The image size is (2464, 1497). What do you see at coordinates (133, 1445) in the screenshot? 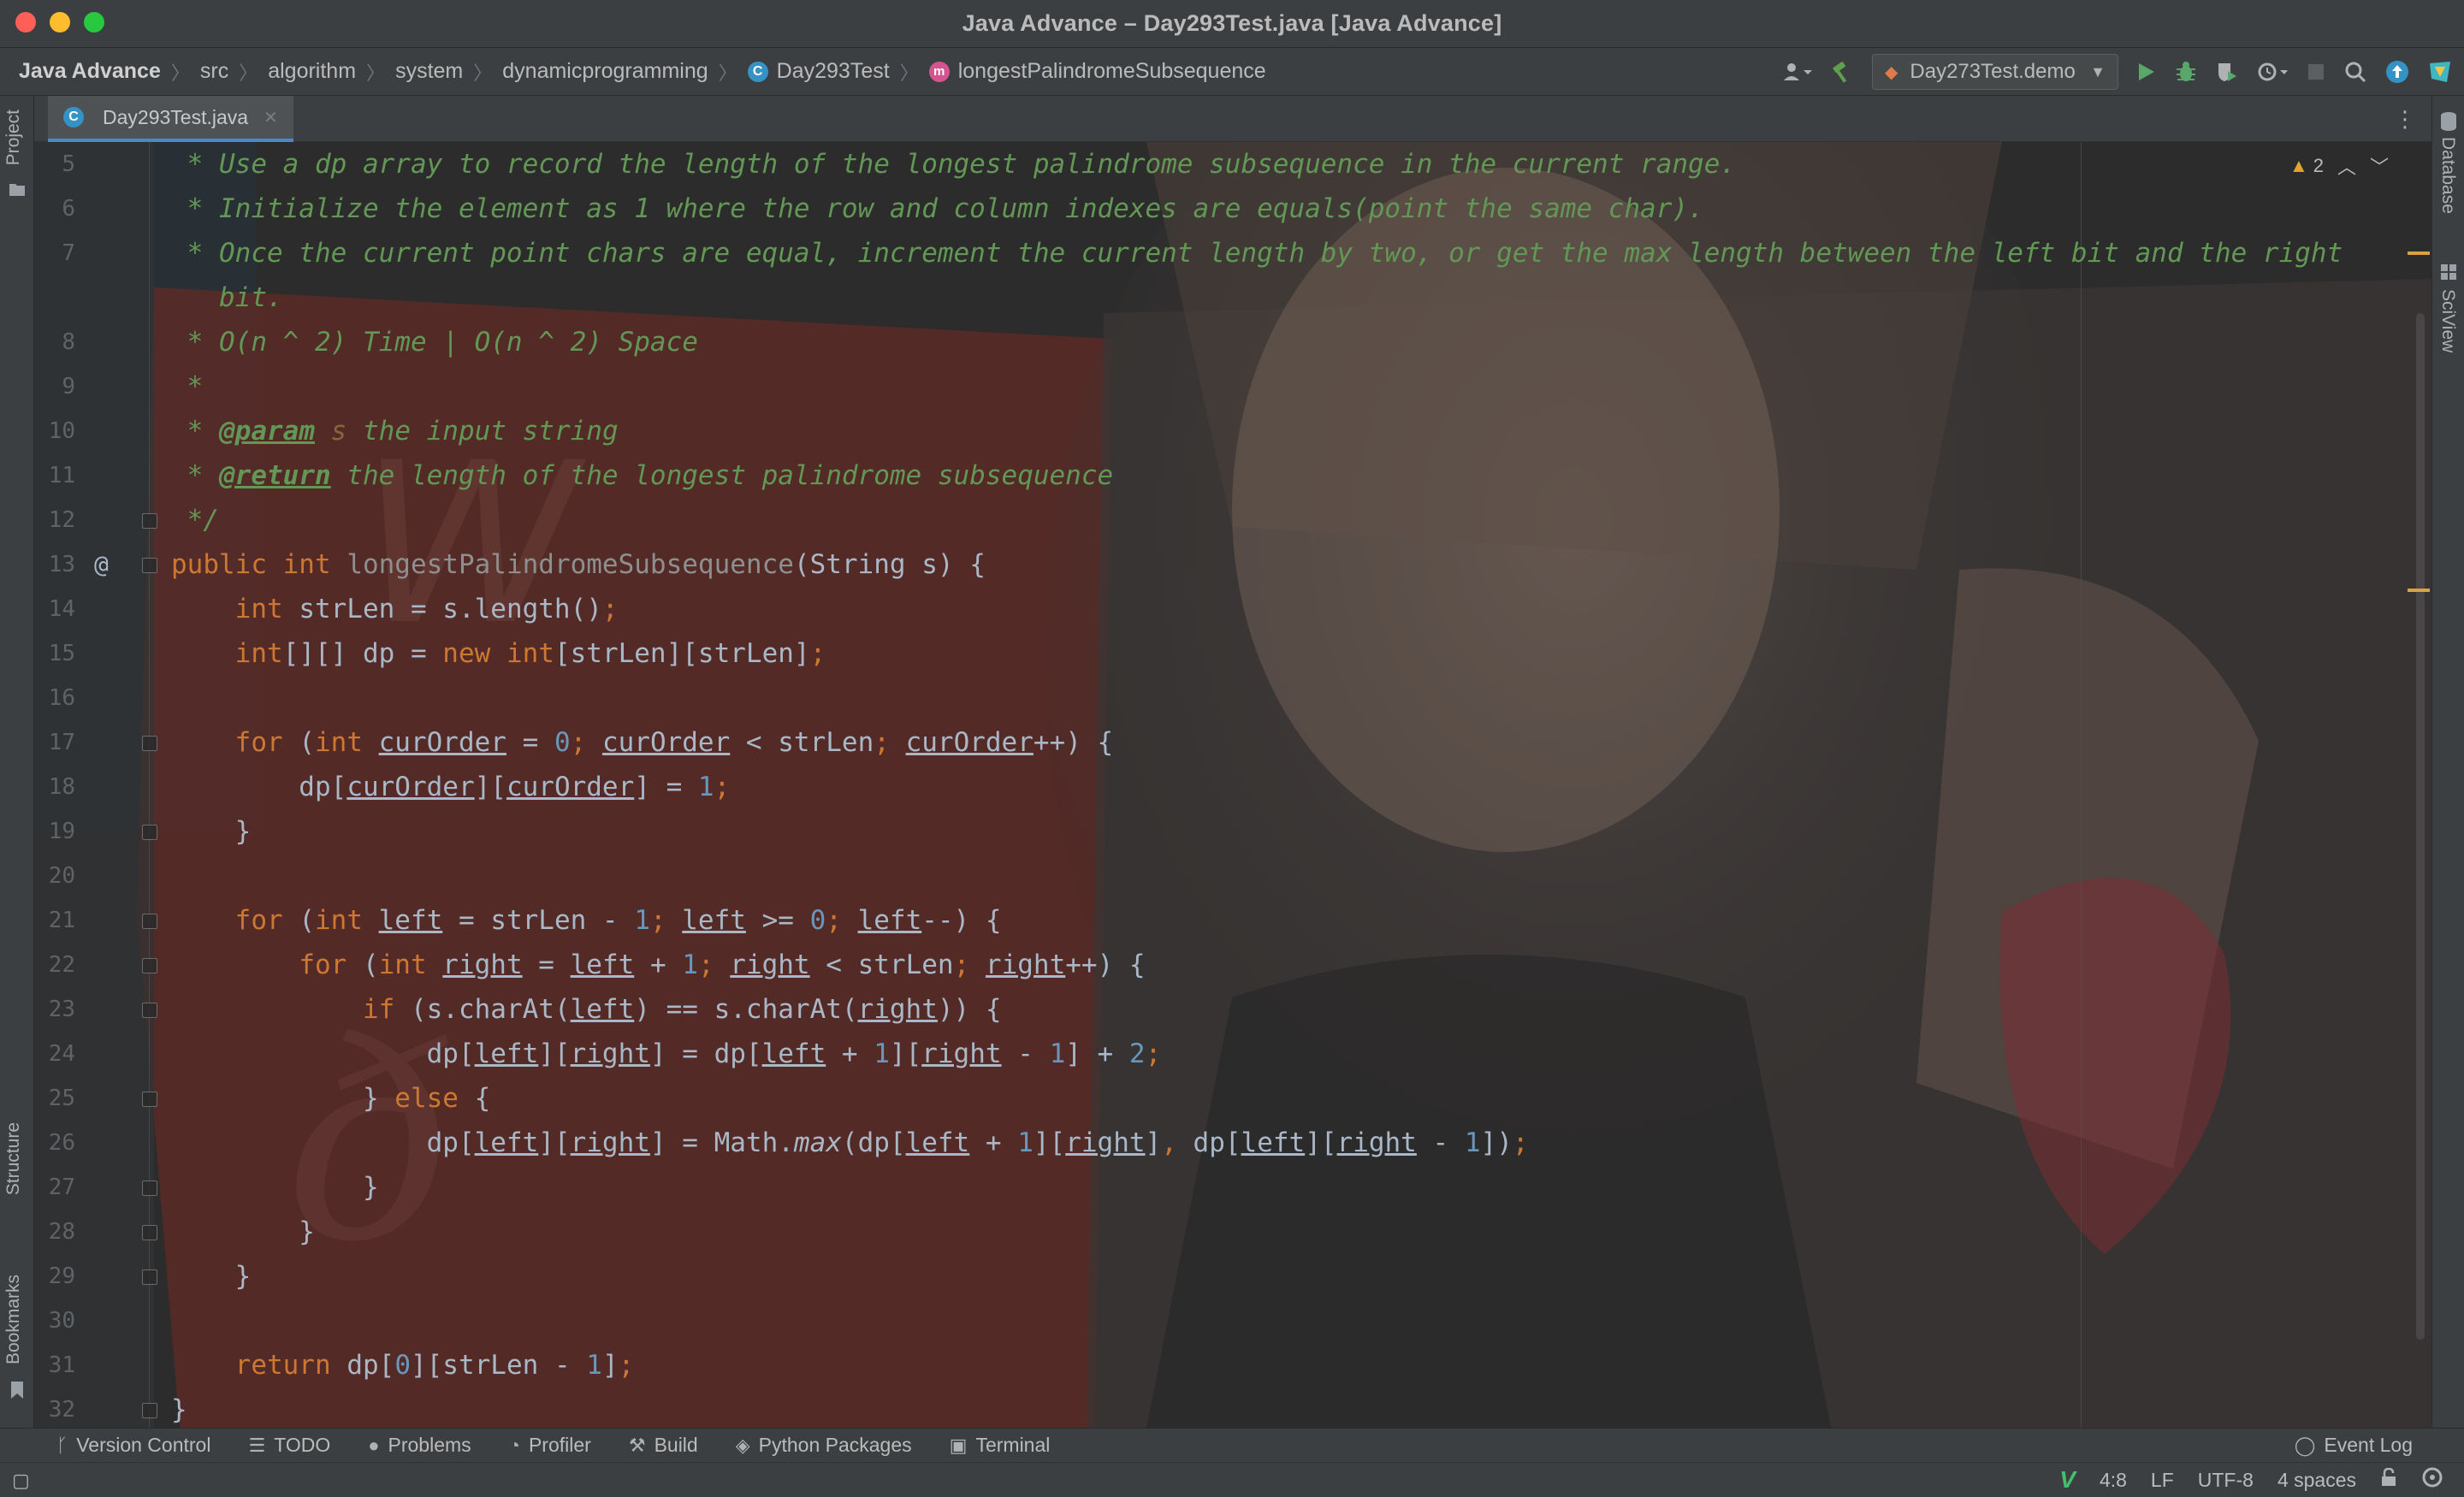
I see `version-control-tab: ᚴ Version Control` at bounding box center [133, 1445].